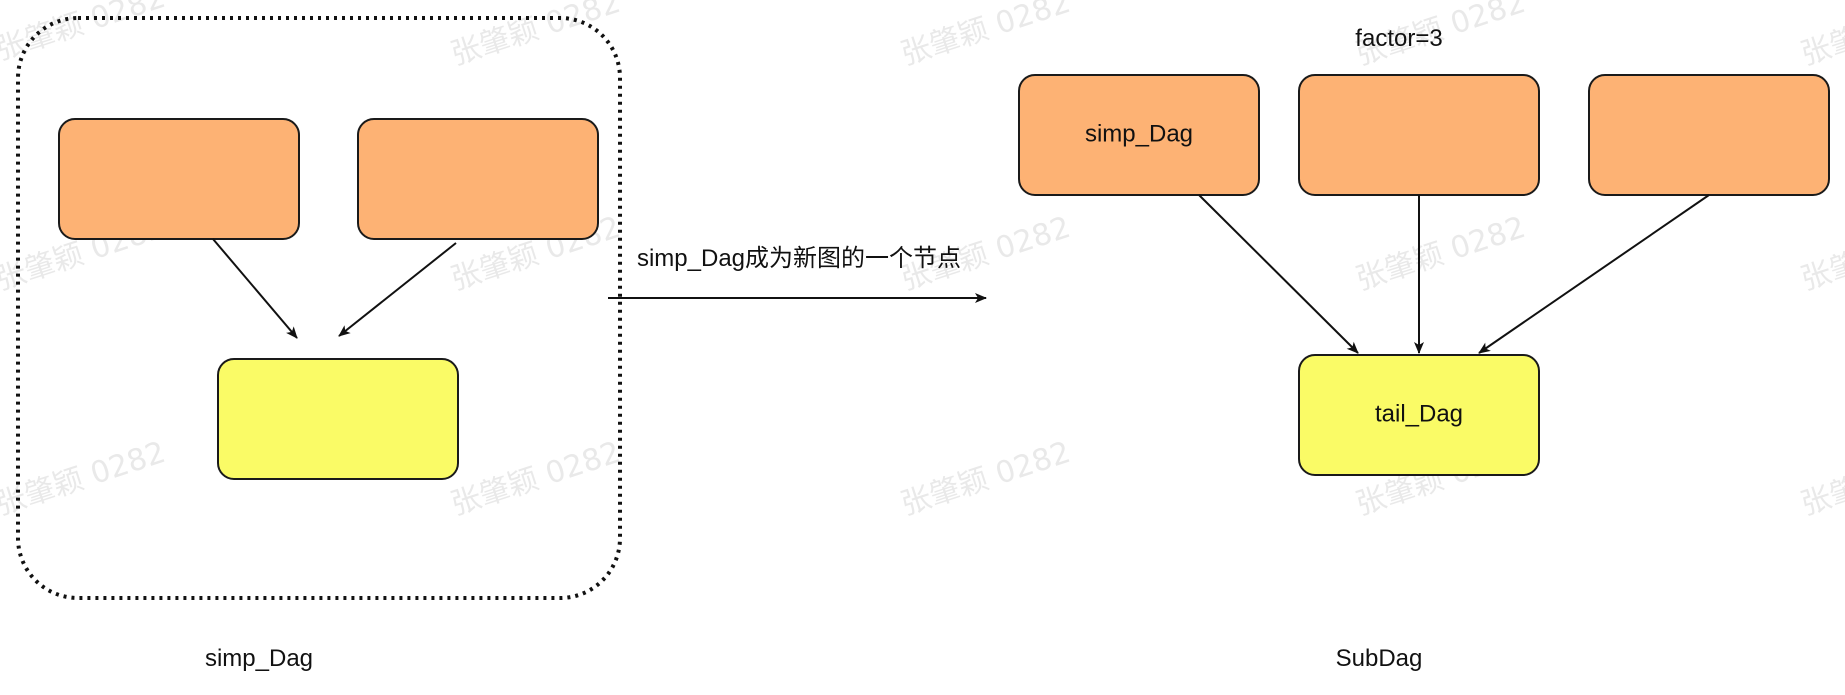  What do you see at coordinates (259, 658) in the screenshot?
I see `left-panel-caption: simp_Dag` at bounding box center [259, 658].